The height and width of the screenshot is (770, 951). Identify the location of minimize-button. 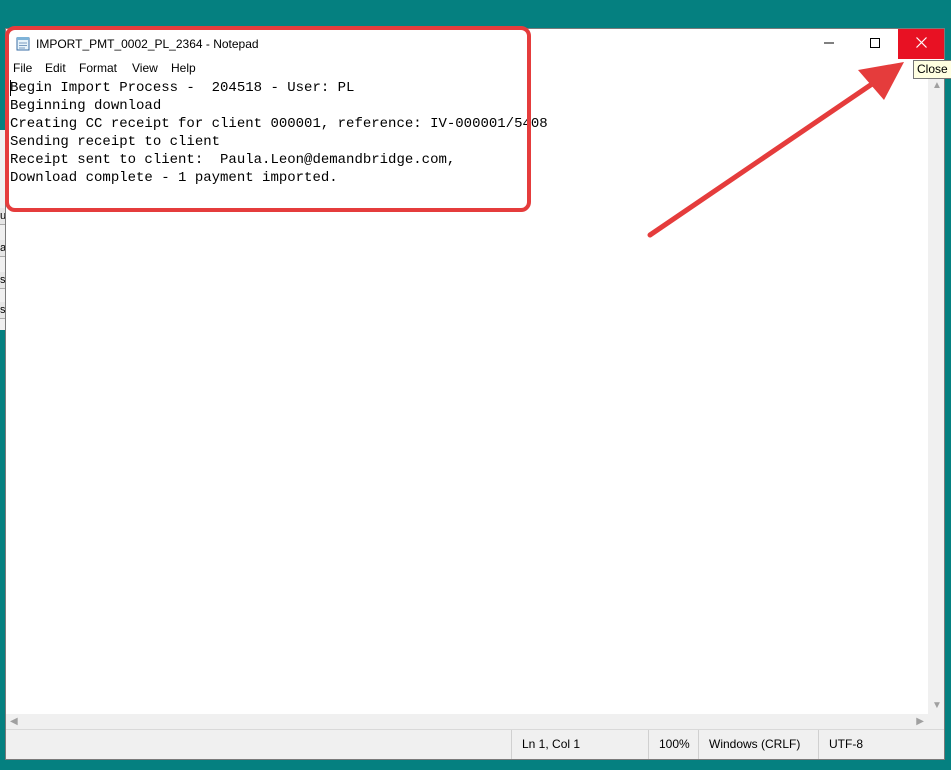
(829, 44).